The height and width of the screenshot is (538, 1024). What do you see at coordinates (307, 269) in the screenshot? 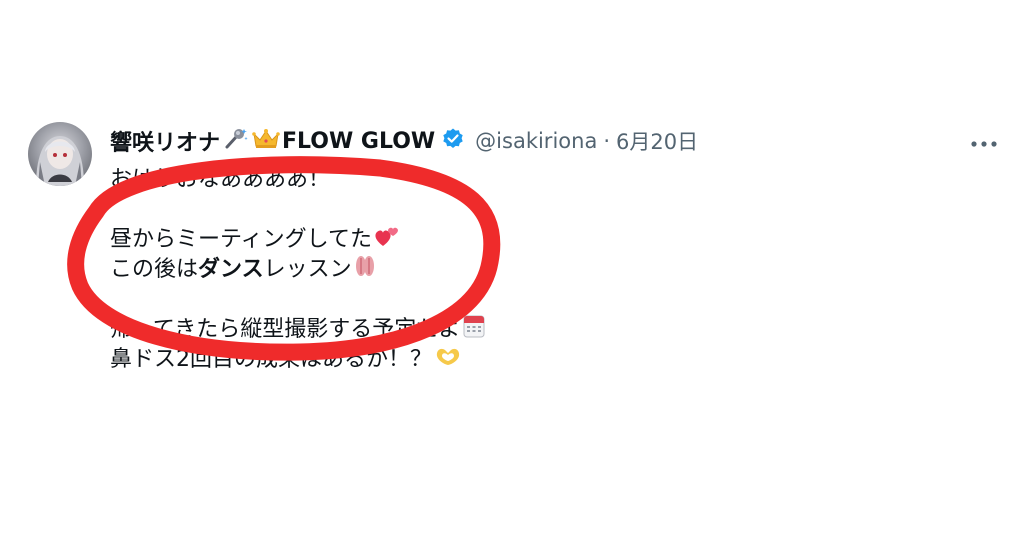
I see `text-line-3c: レッスン` at bounding box center [307, 269].